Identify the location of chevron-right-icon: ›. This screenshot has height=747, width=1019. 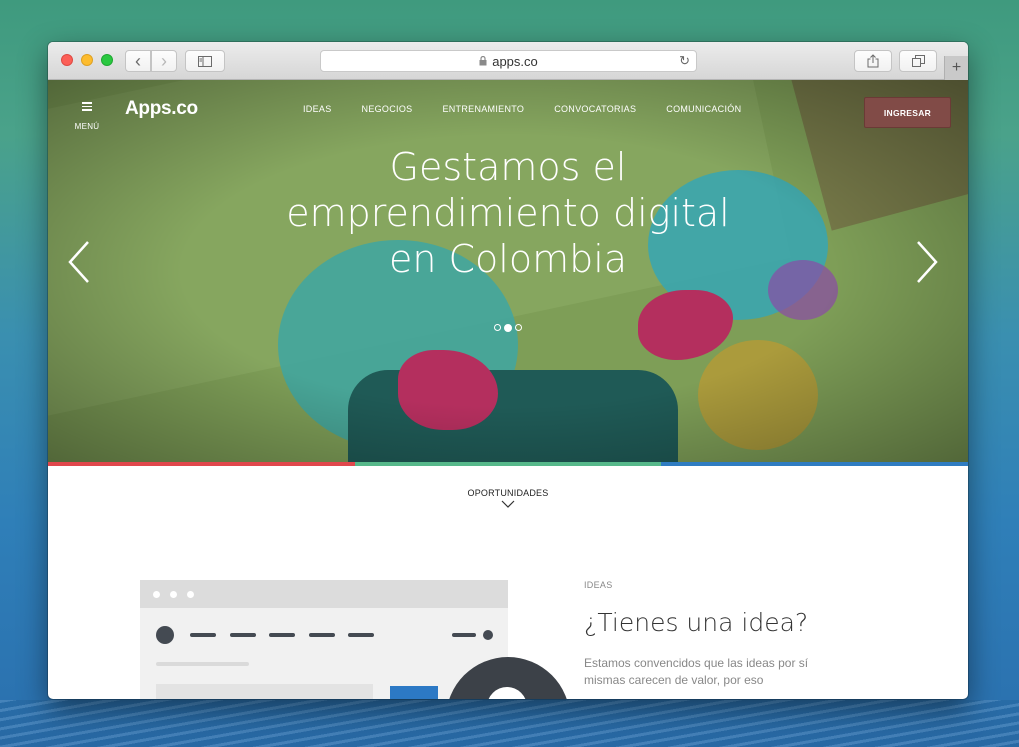
(164, 61).